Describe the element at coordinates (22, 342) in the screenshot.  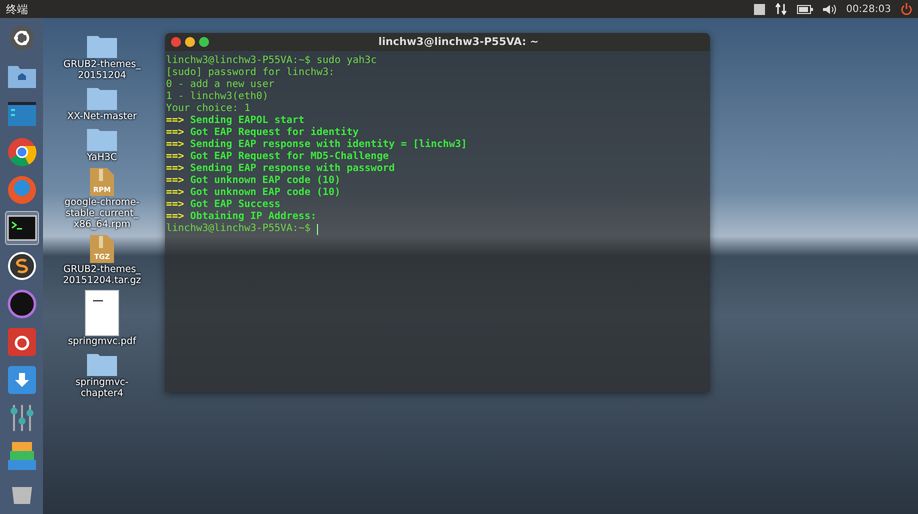
I see `music-app-icon` at that location.